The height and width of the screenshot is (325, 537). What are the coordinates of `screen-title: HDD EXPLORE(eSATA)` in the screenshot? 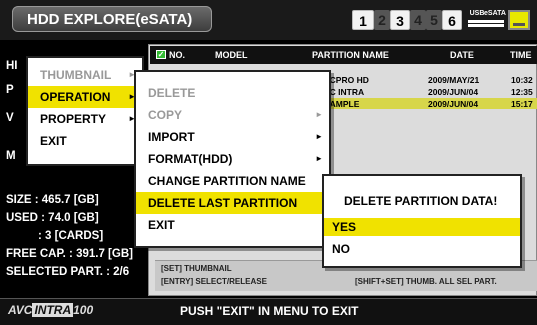 It's located at (112, 19).